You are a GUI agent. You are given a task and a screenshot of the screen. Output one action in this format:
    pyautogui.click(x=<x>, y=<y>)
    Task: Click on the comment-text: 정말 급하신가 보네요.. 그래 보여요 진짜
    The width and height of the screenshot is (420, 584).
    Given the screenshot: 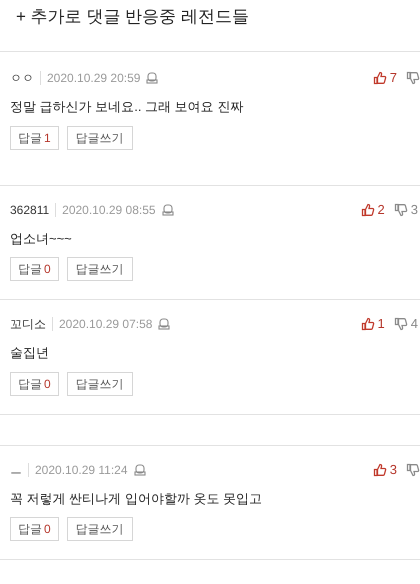 What is the action you would take?
    pyautogui.click(x=127, y=107)
    